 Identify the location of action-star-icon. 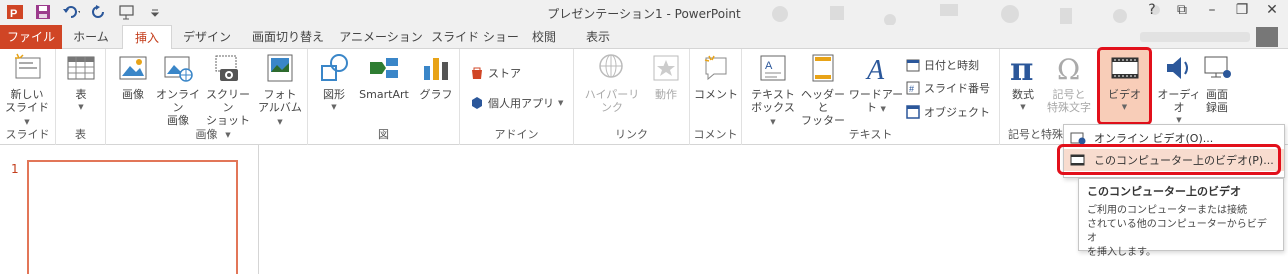
(666, 68).